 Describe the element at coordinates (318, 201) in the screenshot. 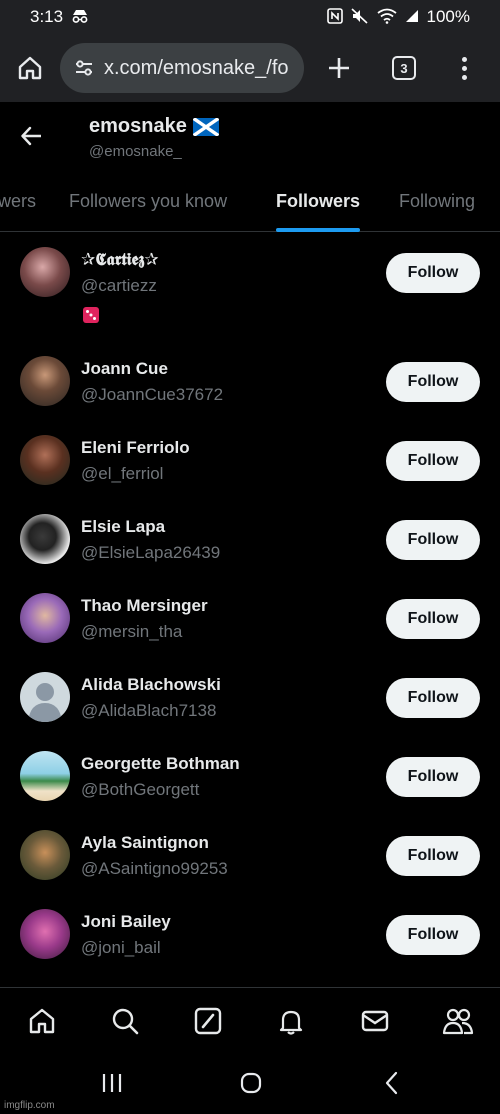

I see `tab-followers: Followers` at that location.